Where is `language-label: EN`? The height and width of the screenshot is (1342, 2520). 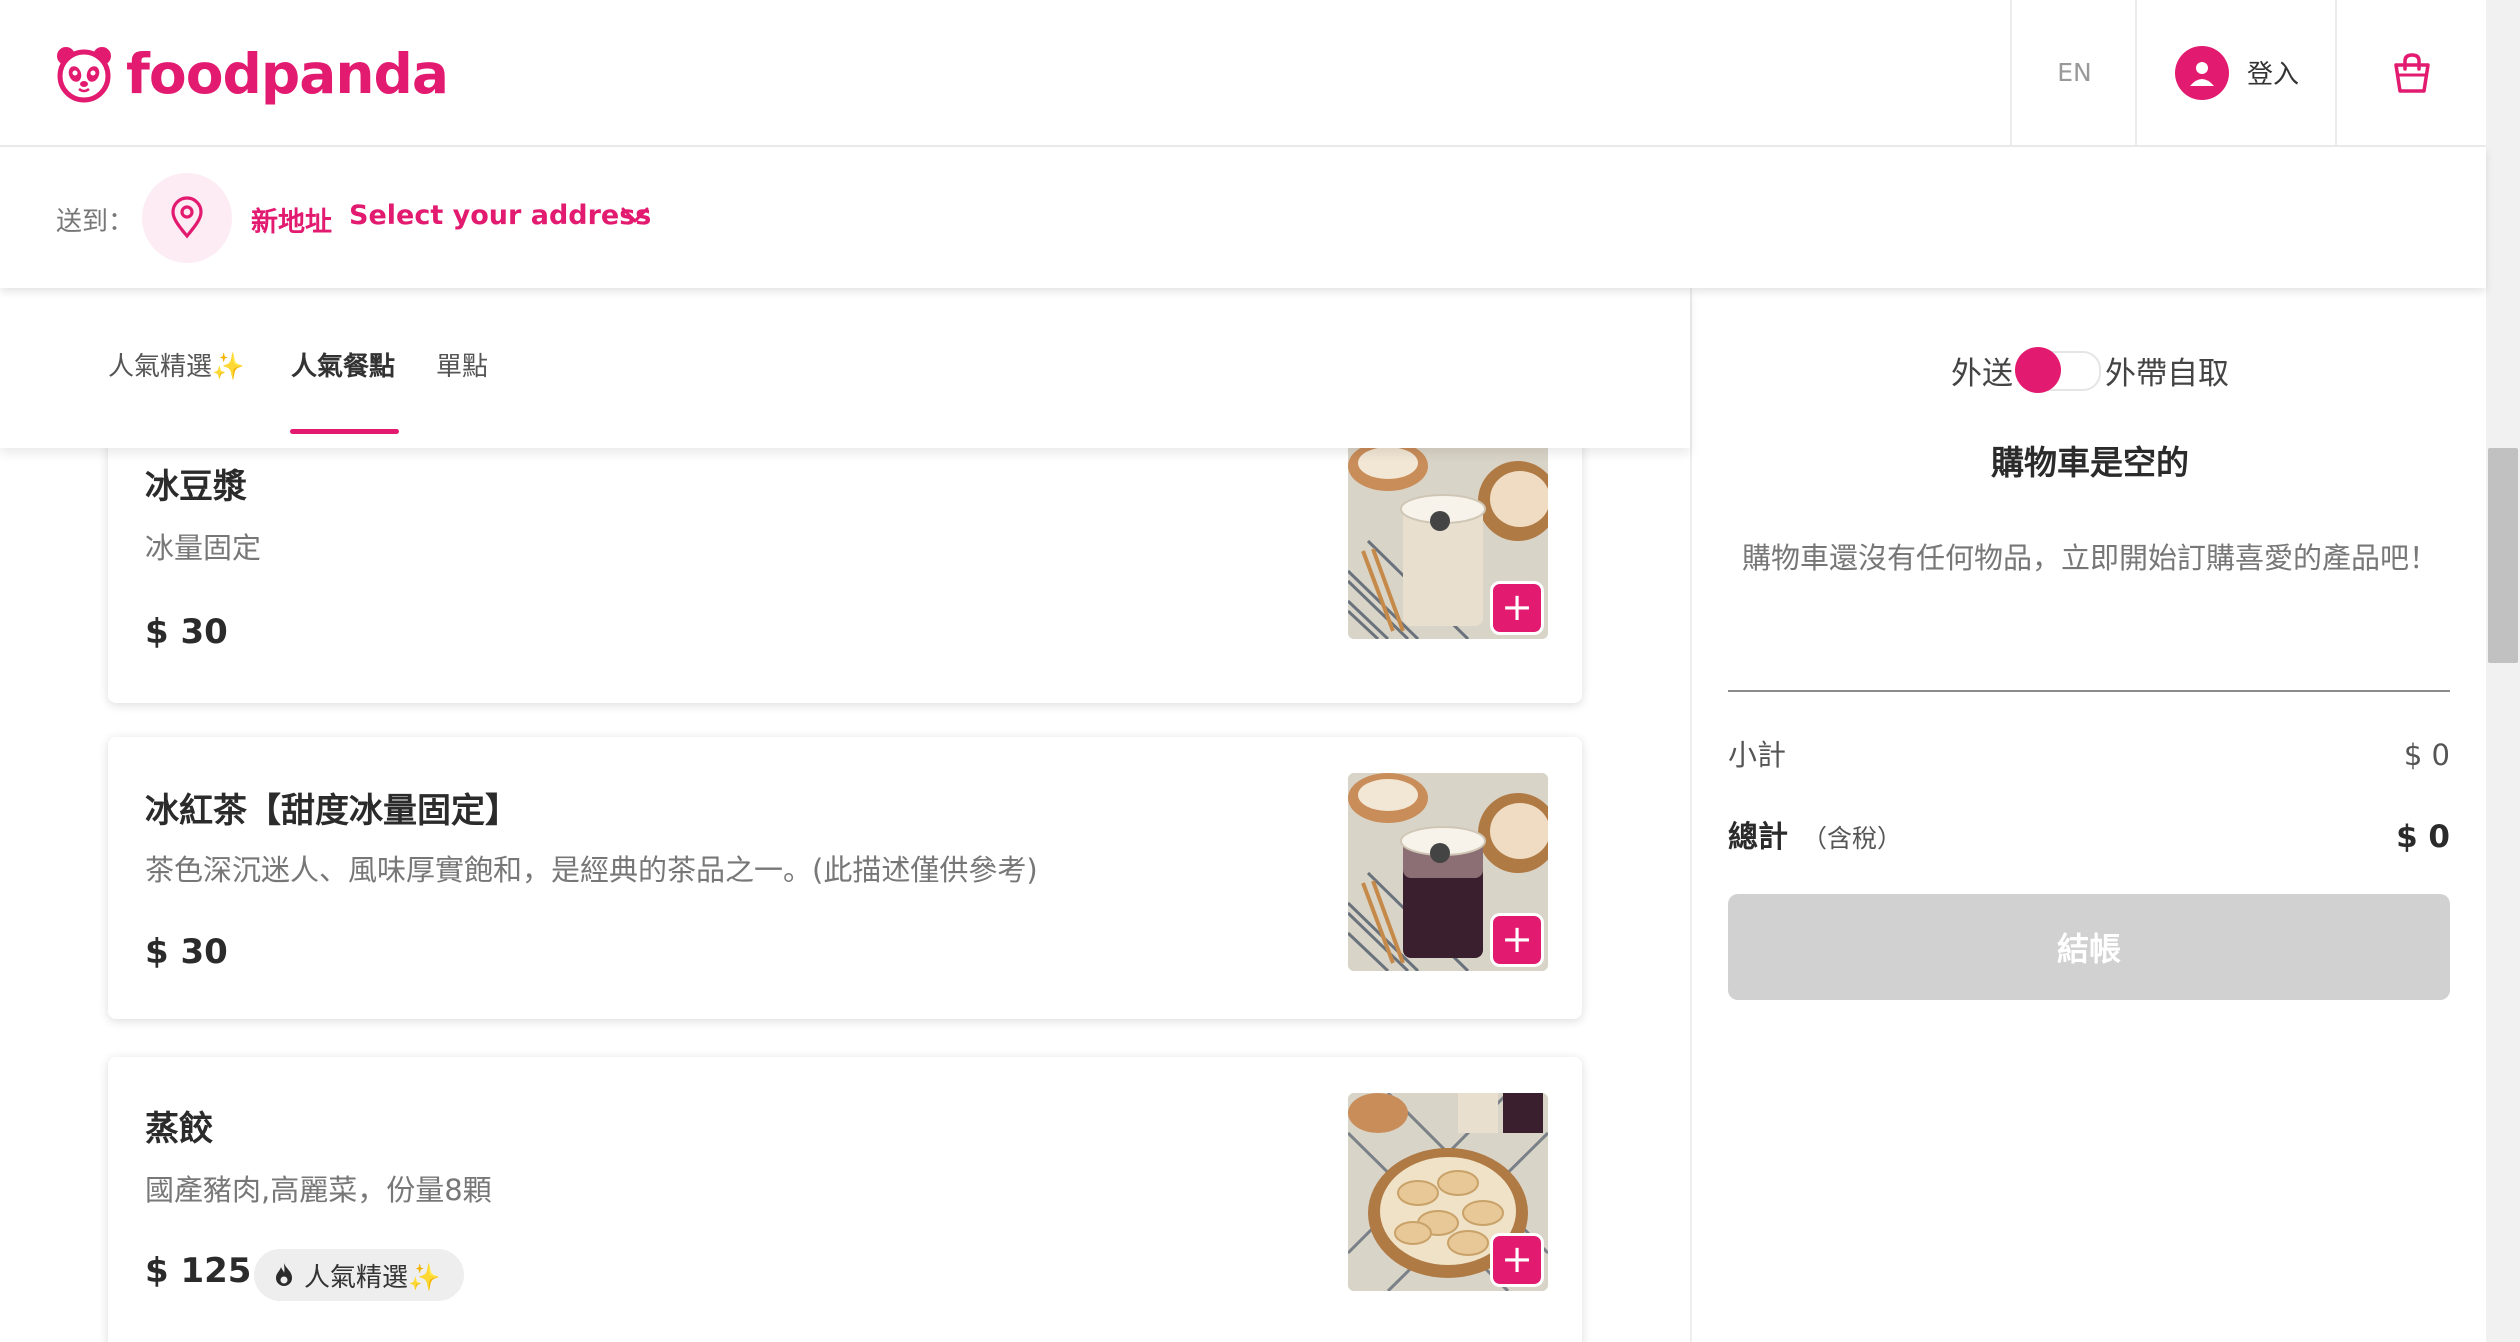 language-label: EN is located at coordinates (2074, 72).